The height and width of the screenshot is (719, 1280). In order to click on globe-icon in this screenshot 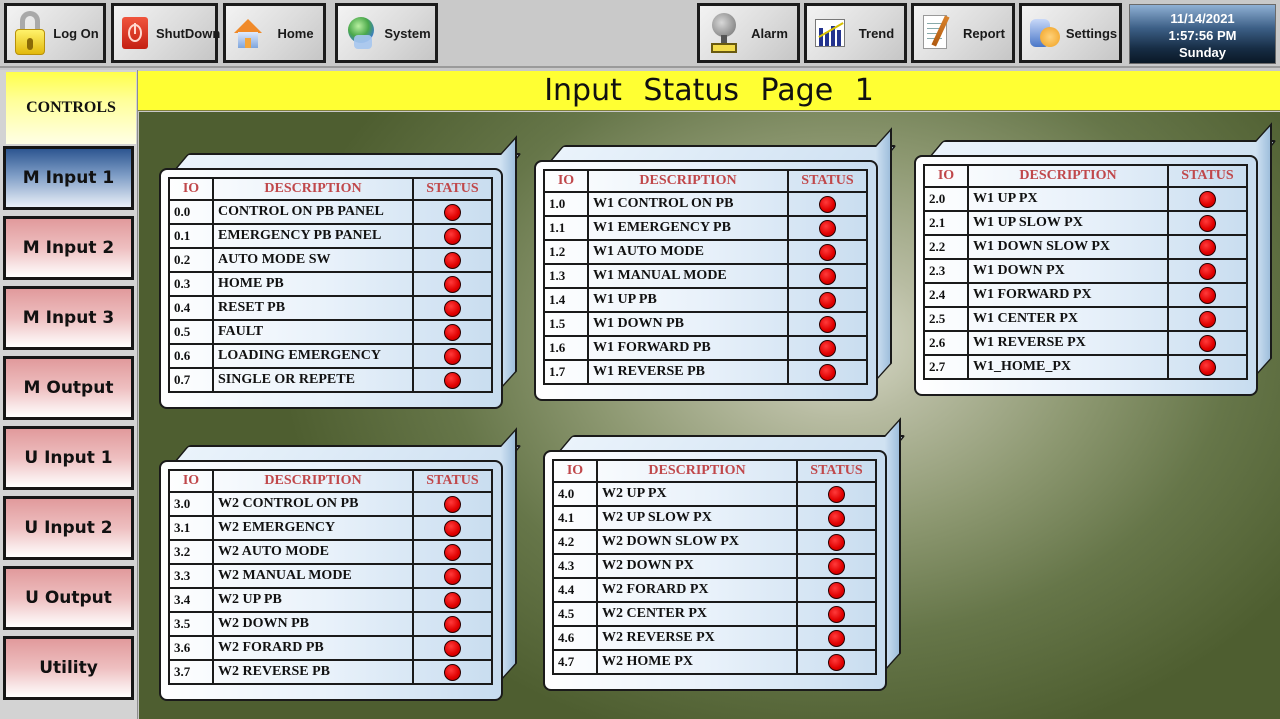, I will do `click(362, 33)`.